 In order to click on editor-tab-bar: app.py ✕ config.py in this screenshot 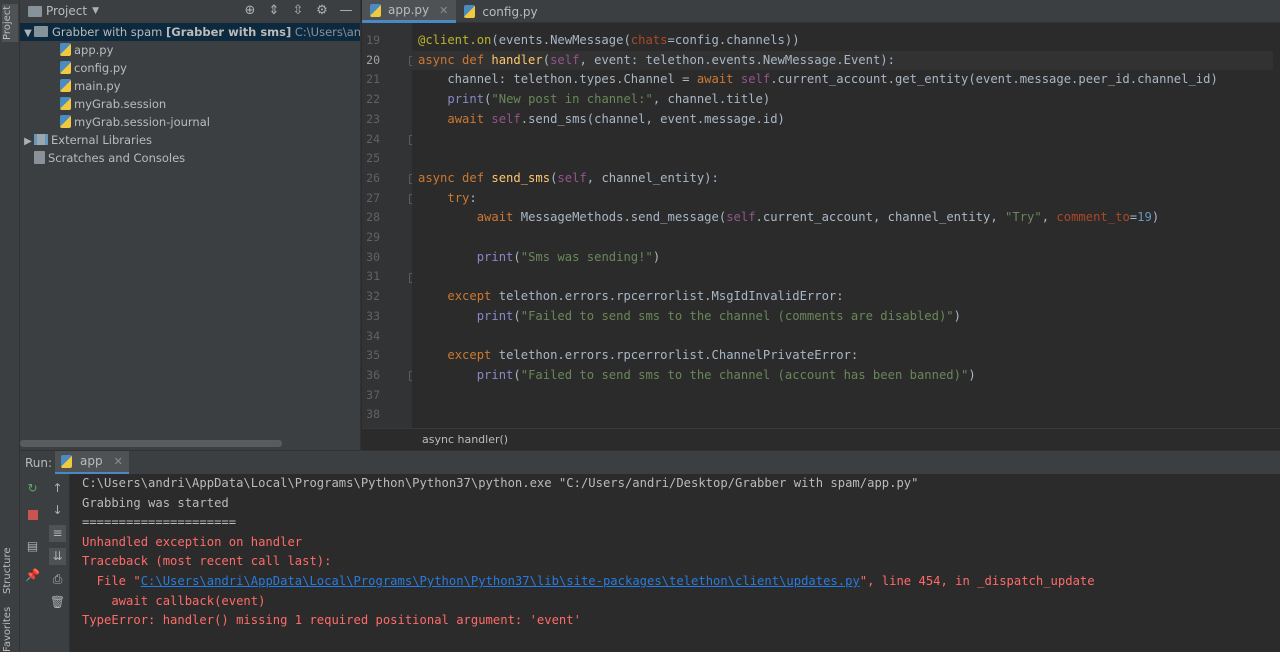, I will do `click(821, 11)`.